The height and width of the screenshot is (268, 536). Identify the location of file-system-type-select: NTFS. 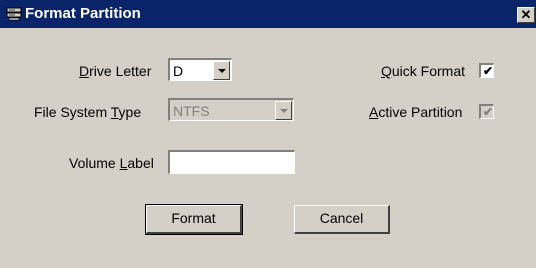
(231, 109).